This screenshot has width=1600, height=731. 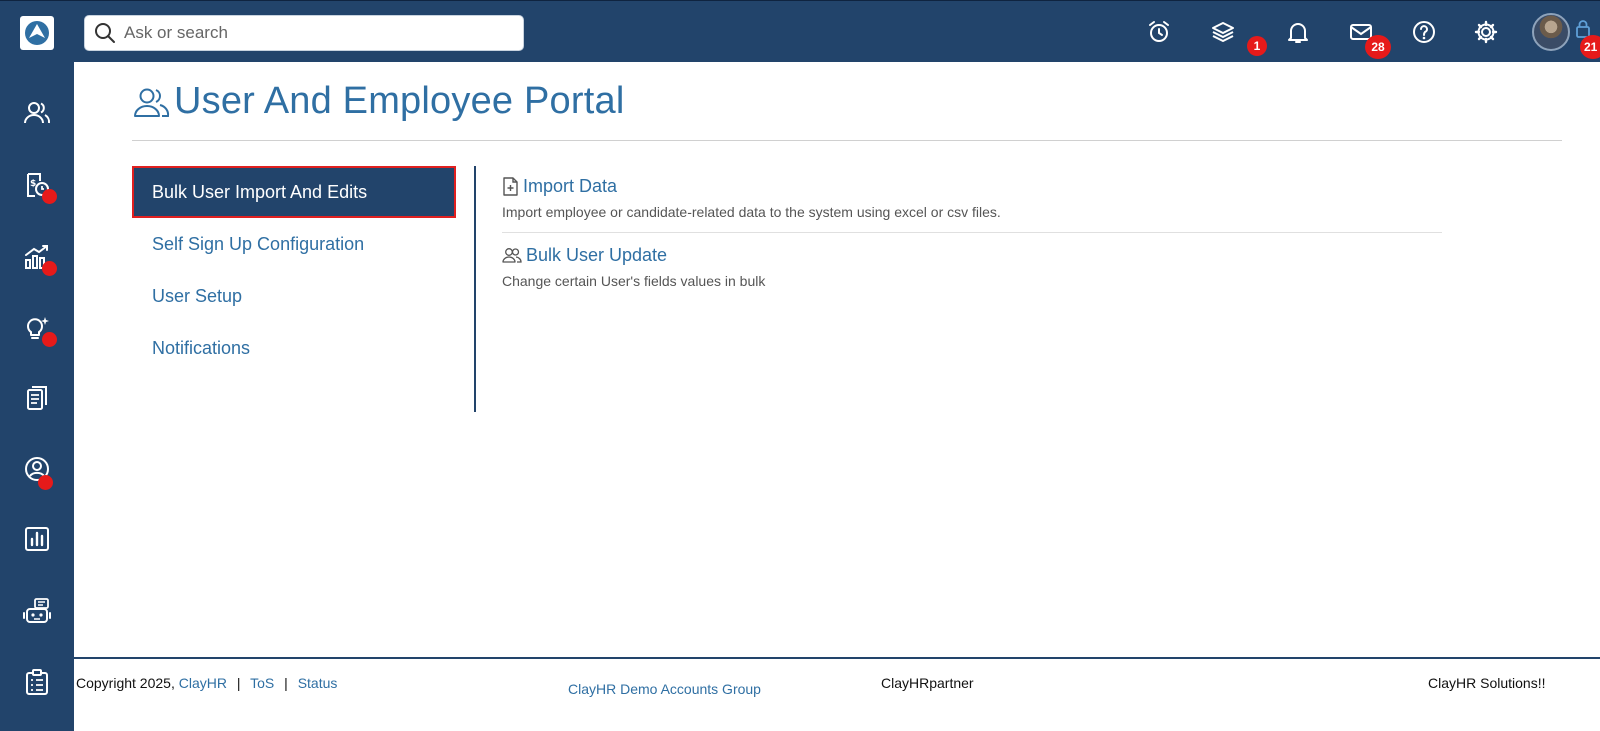 What do you see at coordinates (294, 296) in the screenshot?
I see `menu-item-user-setup: User Setup` at bounding box center [294, 296].